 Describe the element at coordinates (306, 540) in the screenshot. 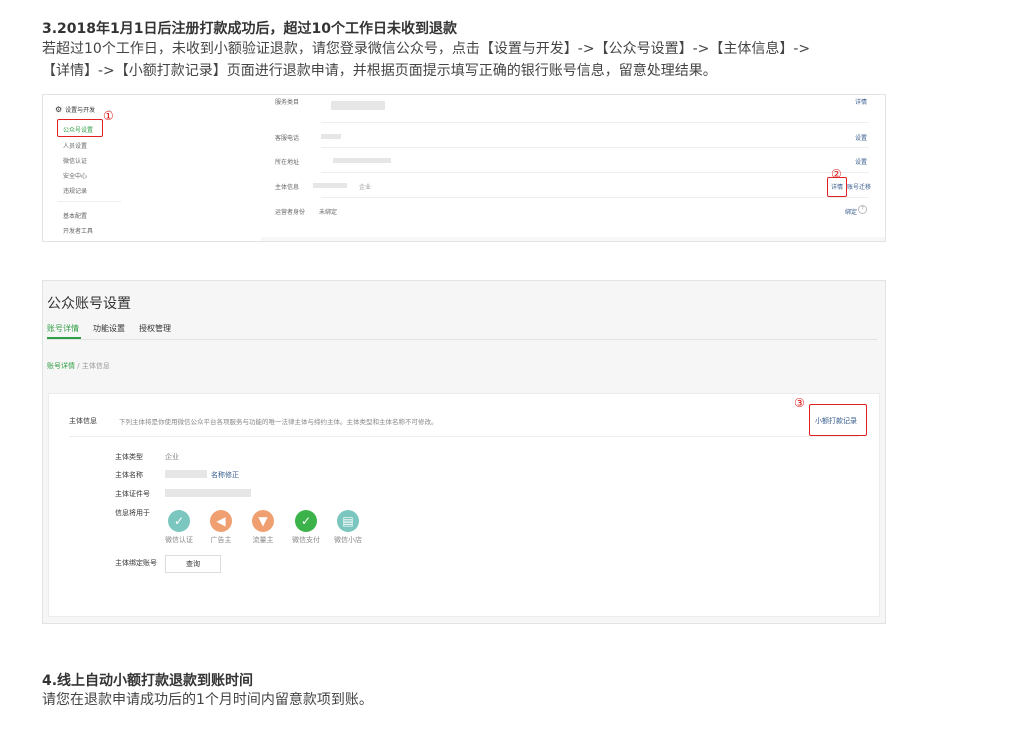

I see `usage-item-label: 微信支付` at that location.